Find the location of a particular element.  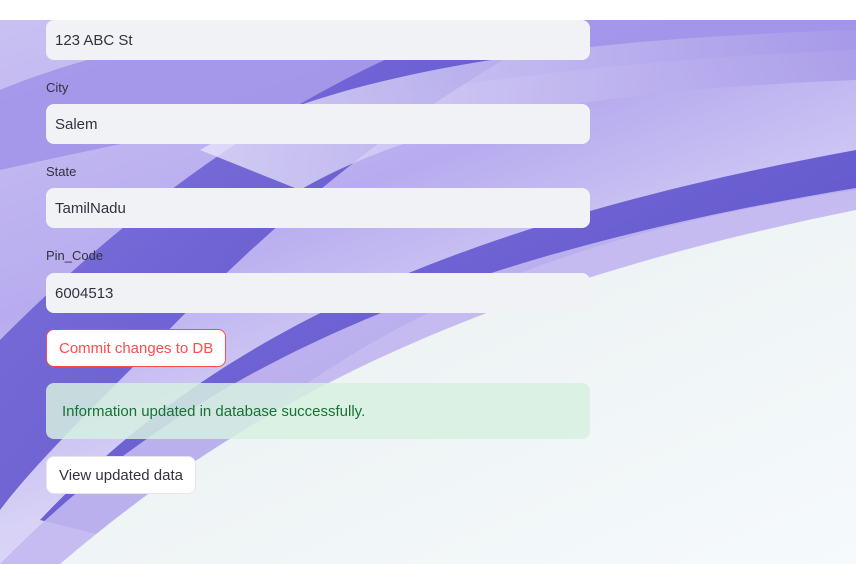

state-input is located at coordinates (318, 208).